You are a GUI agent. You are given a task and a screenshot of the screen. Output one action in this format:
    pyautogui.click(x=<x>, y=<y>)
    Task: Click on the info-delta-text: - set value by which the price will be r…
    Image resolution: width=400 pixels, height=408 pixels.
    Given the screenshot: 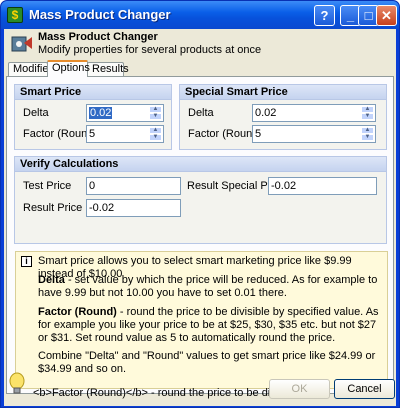 What is the action you would take?
    pyautogui.click(x=208, y=286)
    